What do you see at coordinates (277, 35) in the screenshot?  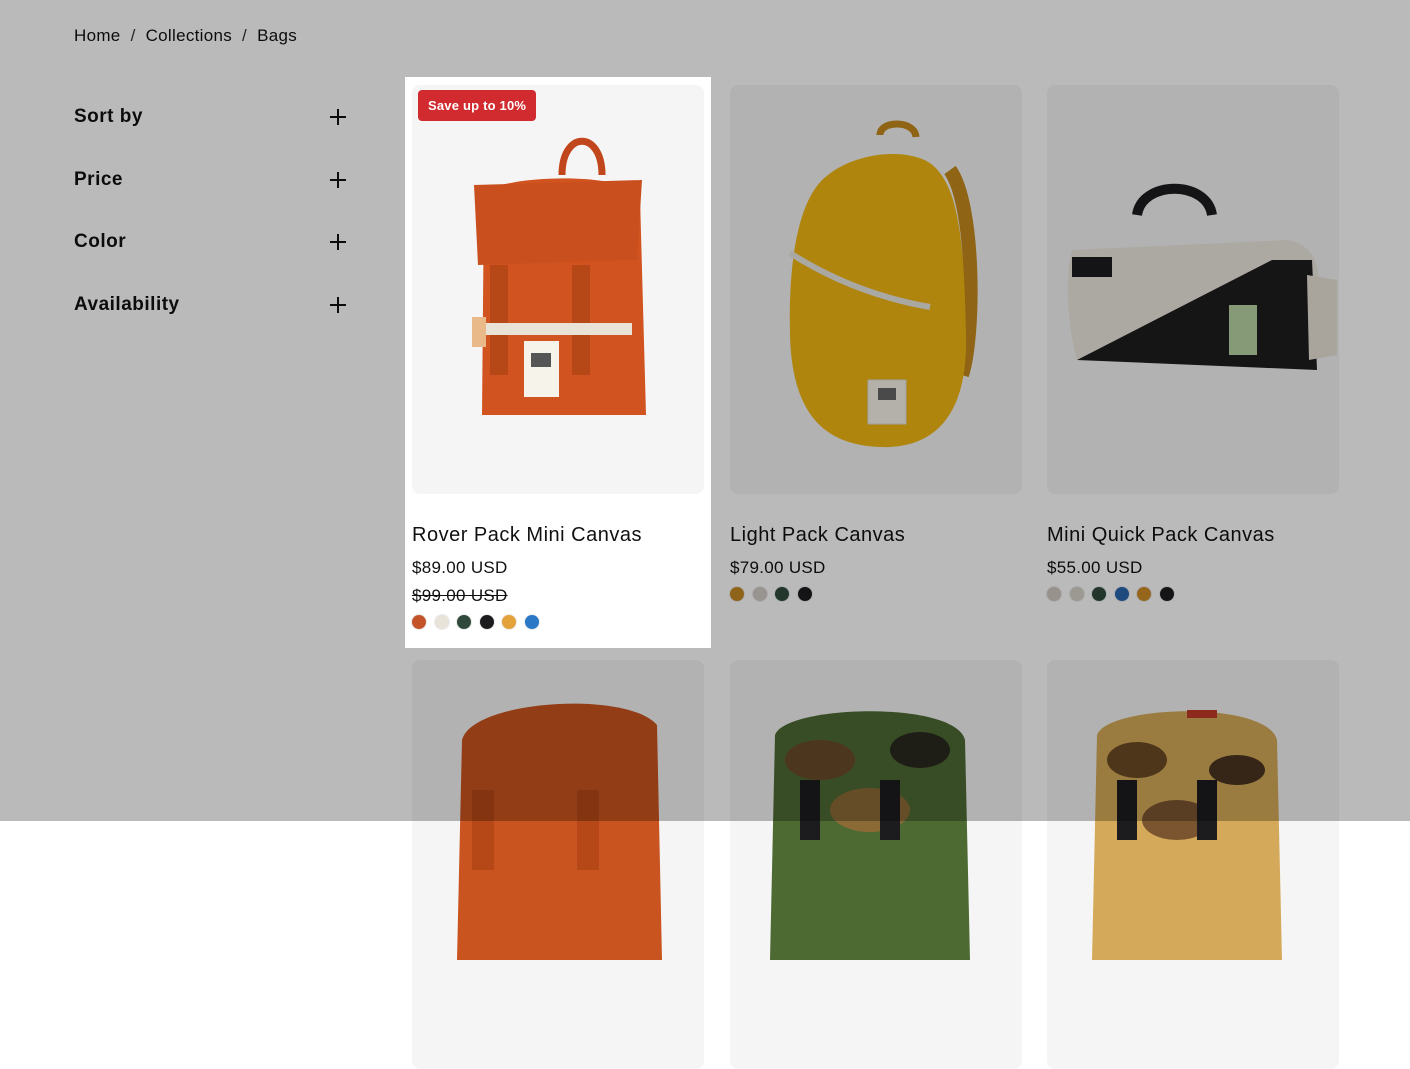 I see `breadcrumb-bags: Bags` at bounding box center [277, 35].